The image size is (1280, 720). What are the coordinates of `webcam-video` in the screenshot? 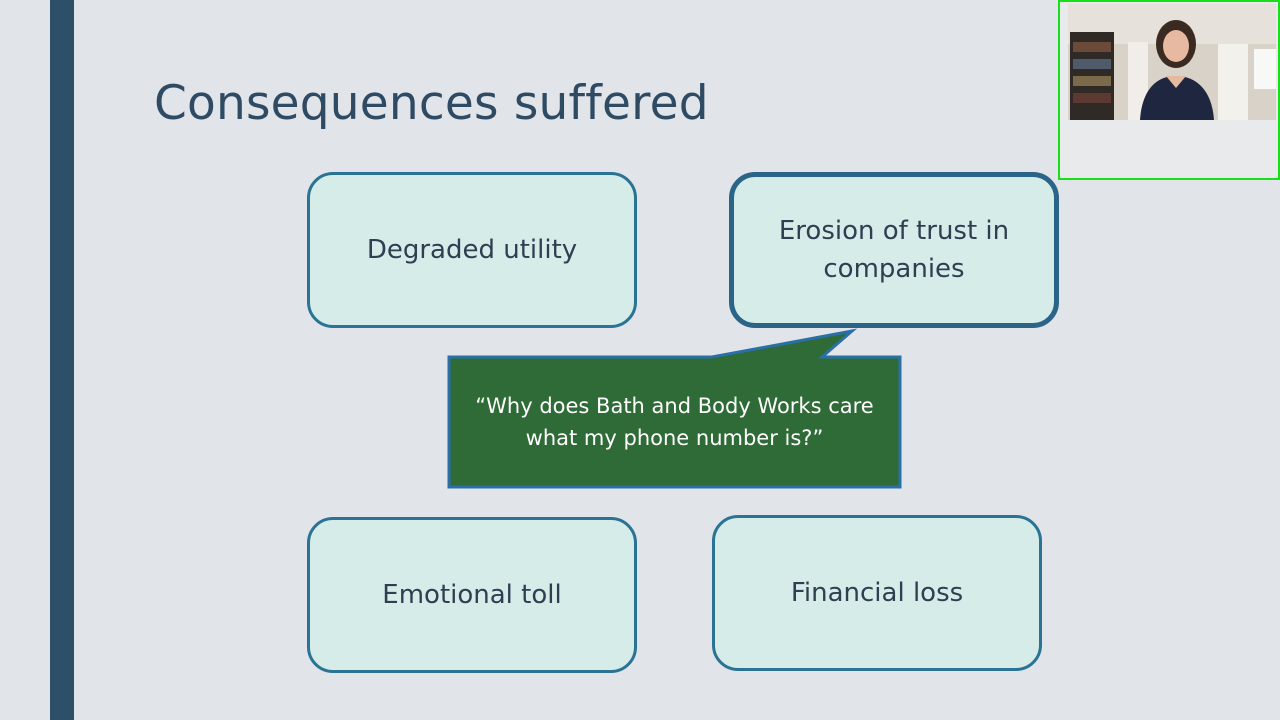 It's located at (1172, 62).